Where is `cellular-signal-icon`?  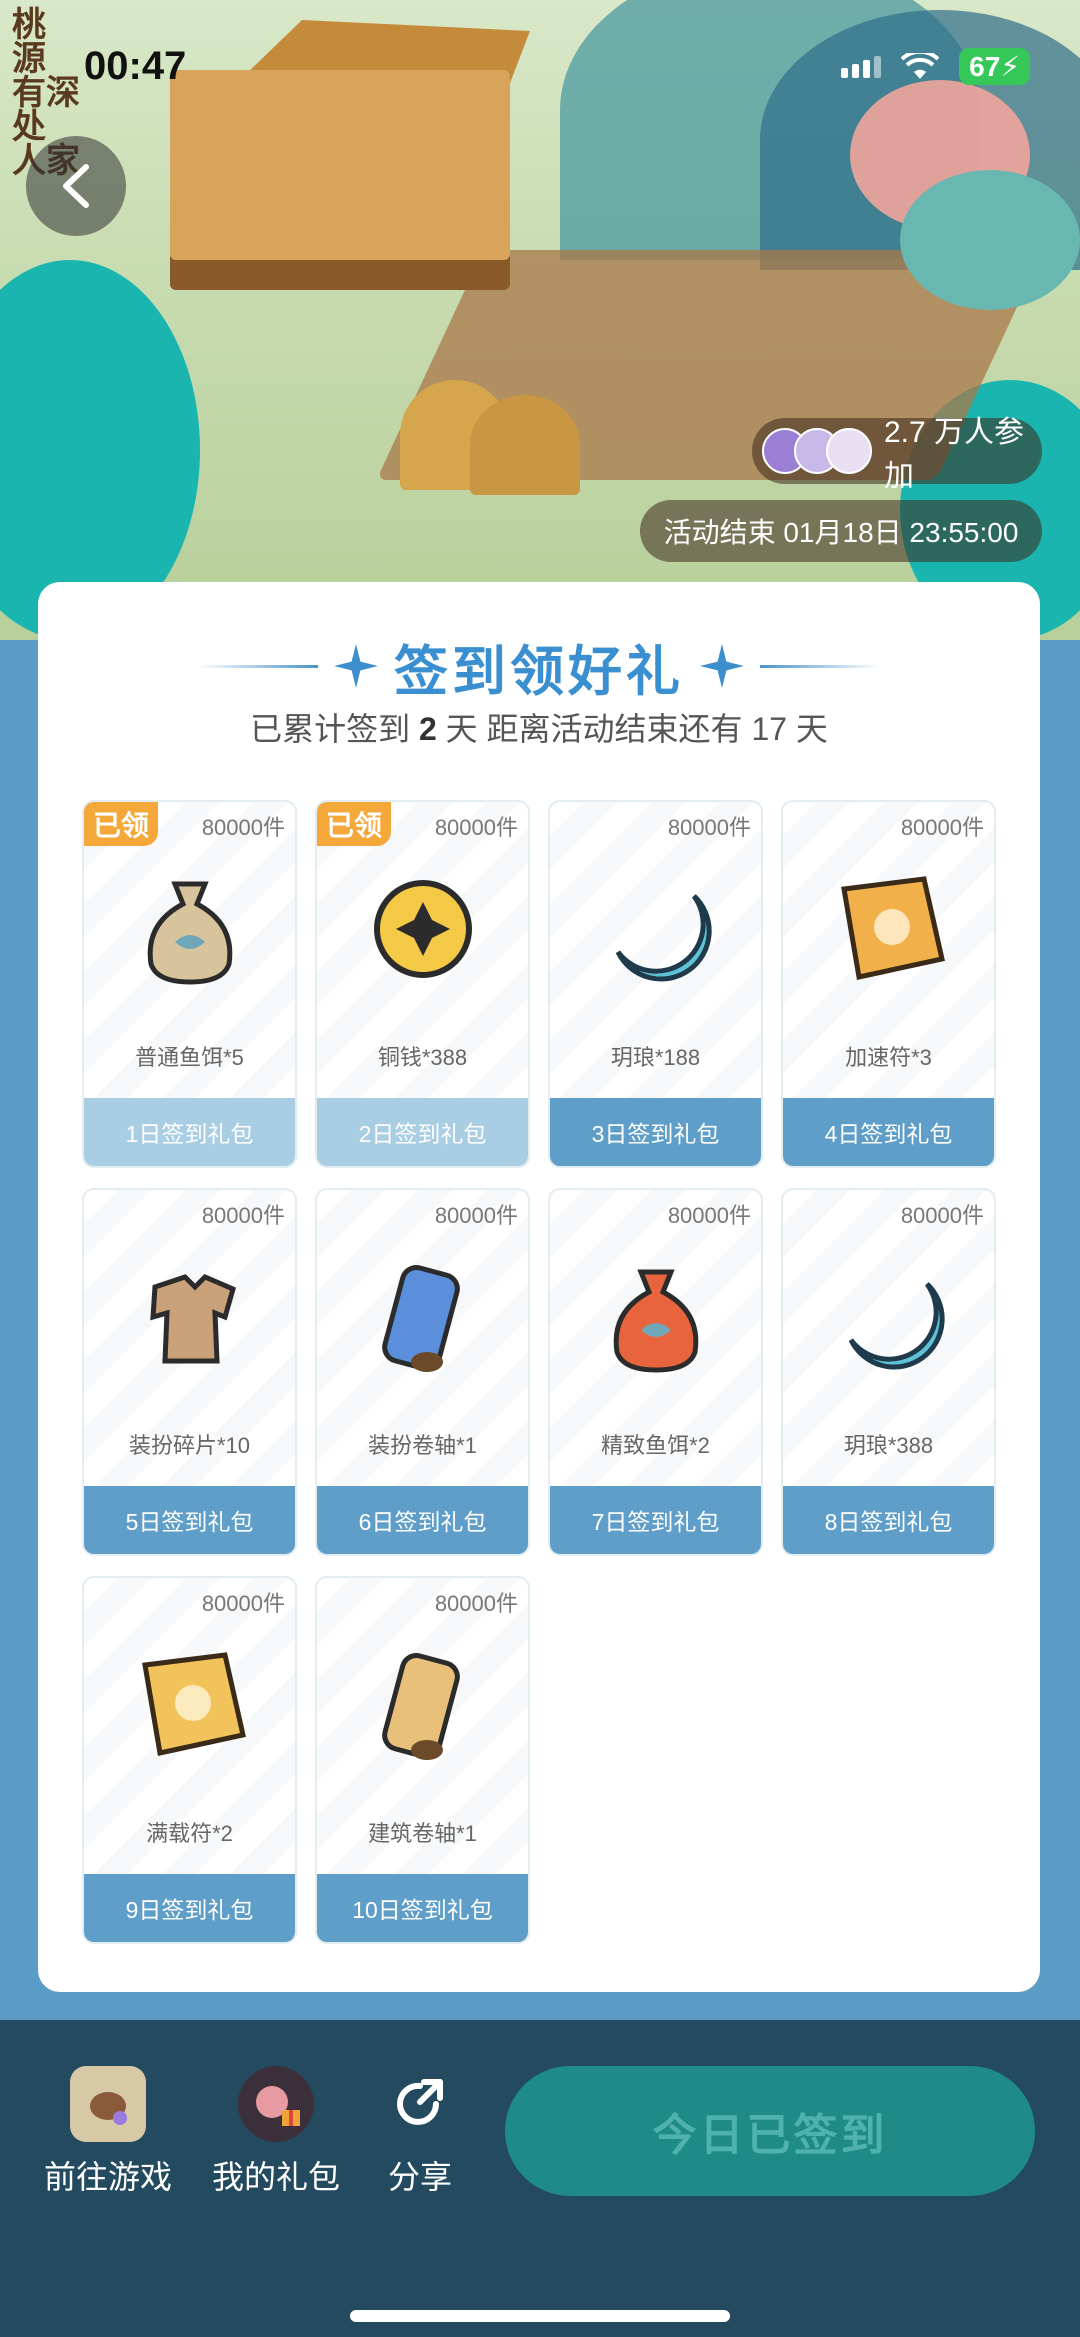
cellular-signal-icon is located at coordinates (861, 66).